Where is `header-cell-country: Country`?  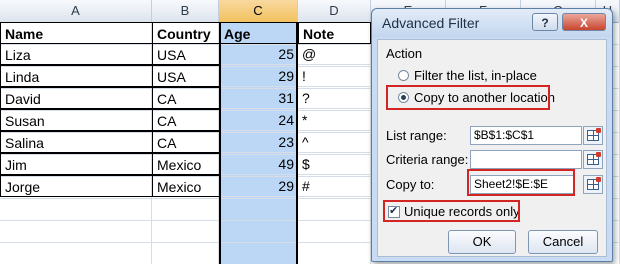 header-cell-country: Country is located at coordinates (186, 33).